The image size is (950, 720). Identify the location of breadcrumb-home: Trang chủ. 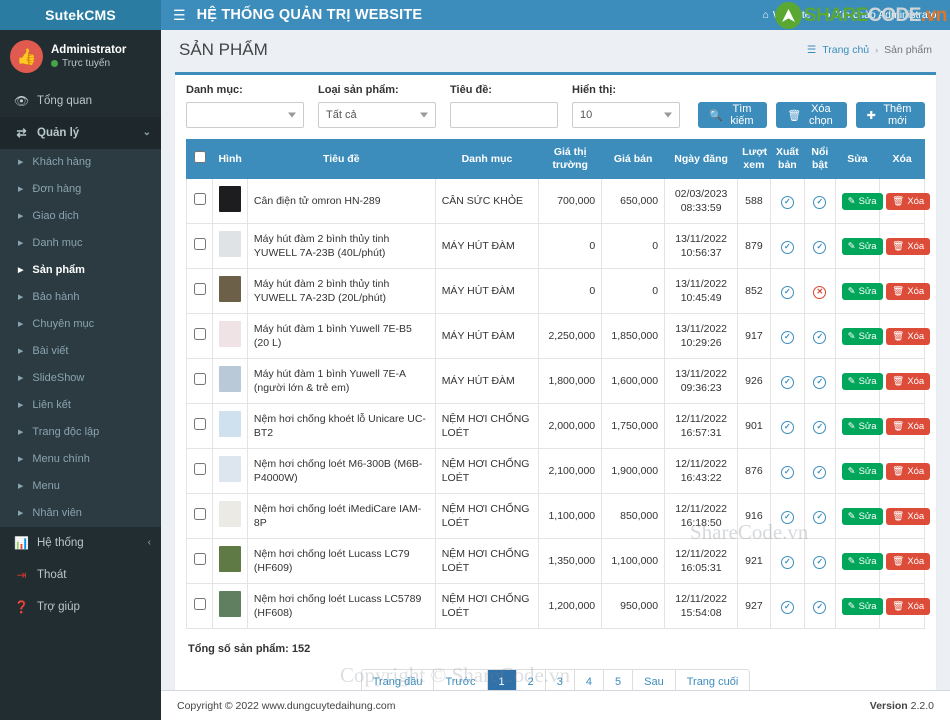
(845, 50).